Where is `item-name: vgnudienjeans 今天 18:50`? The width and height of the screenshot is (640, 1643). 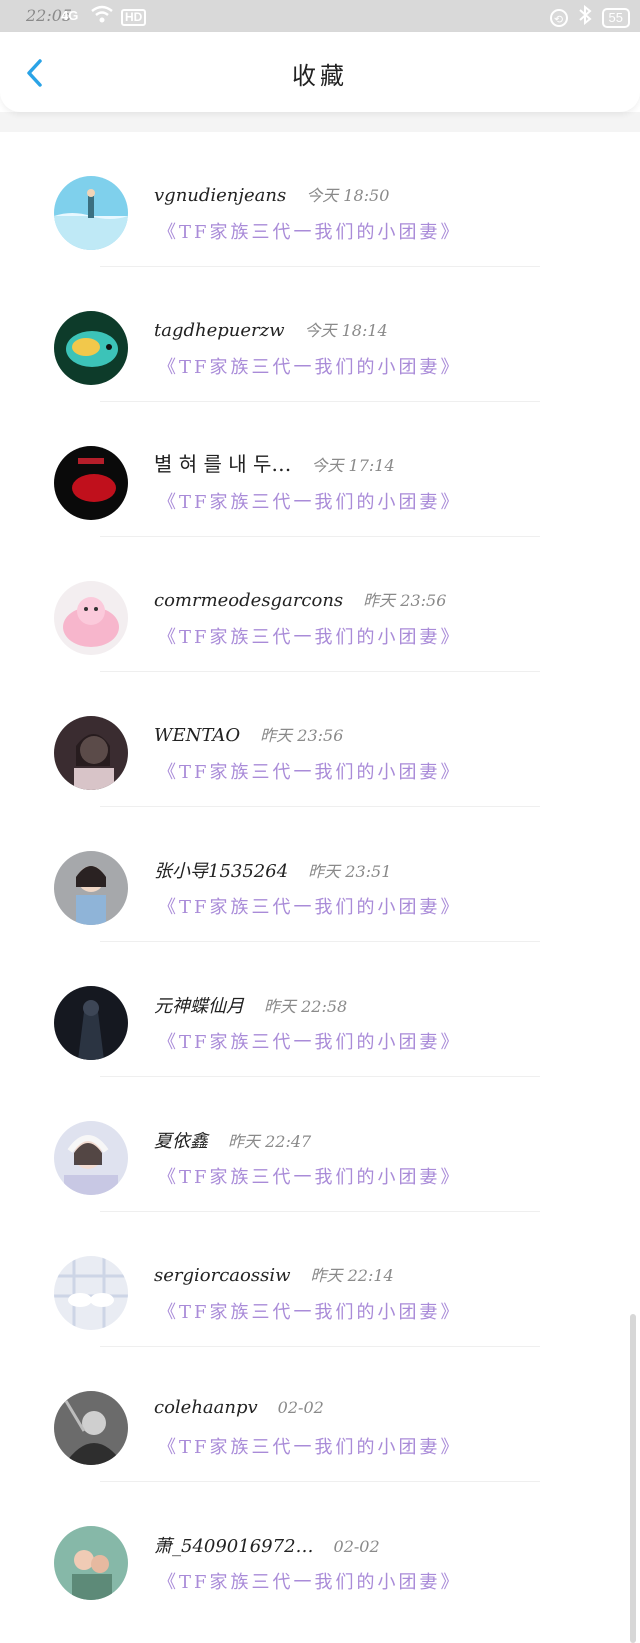 item-name: vgnudienjeans 今天 18:50 is located at coordinates (271, 194).